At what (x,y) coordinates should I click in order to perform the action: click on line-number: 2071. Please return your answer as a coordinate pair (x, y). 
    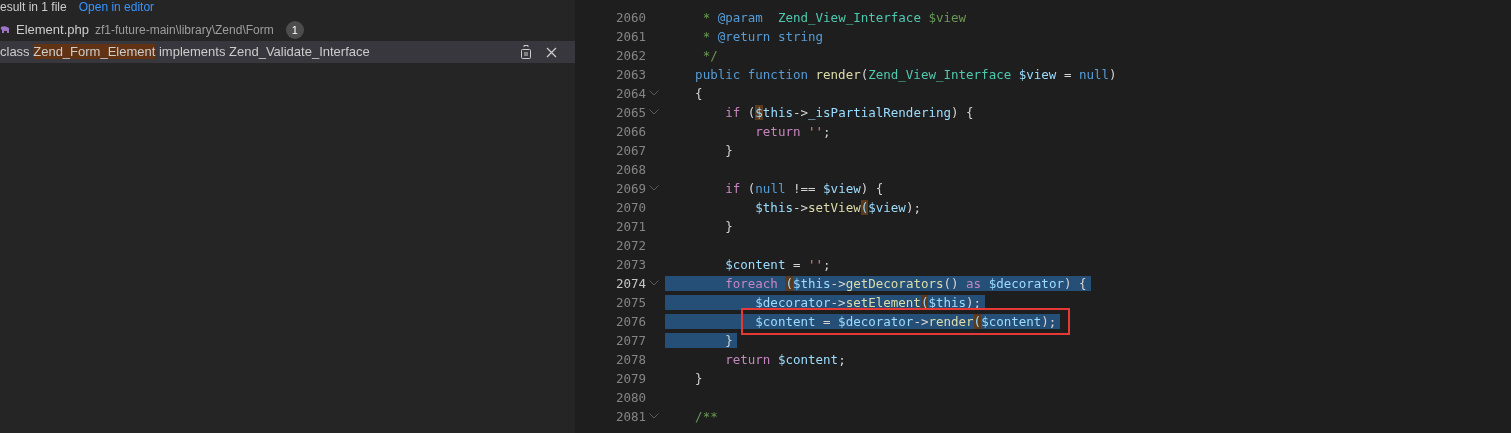
    Looking at the image, I should click on (630, 227).